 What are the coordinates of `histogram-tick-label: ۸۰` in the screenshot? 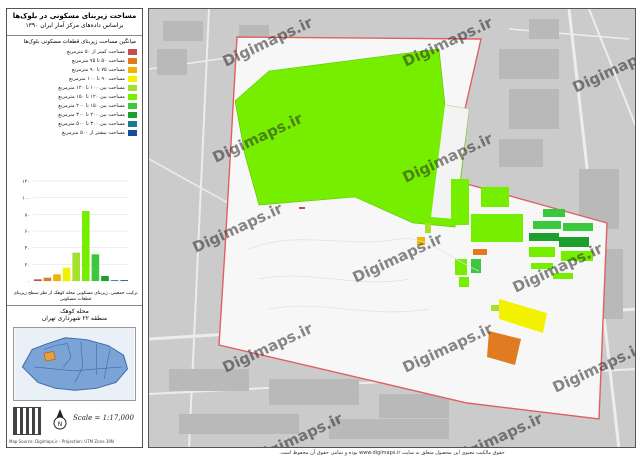 It's located at (27, 215).